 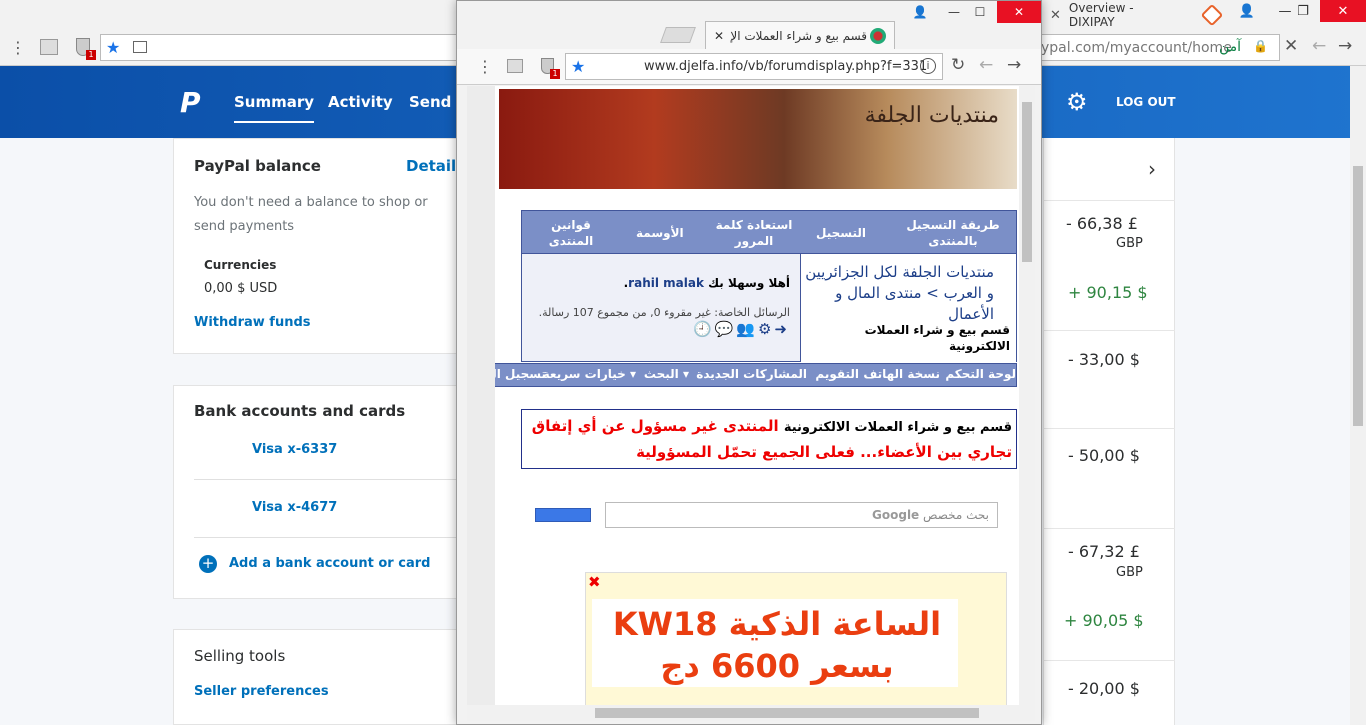 What do you see at coordinates (901, 374) in the screenshot?
I see `menu-mobile: نسخة الهاتف` at bounding box center [901, 374].